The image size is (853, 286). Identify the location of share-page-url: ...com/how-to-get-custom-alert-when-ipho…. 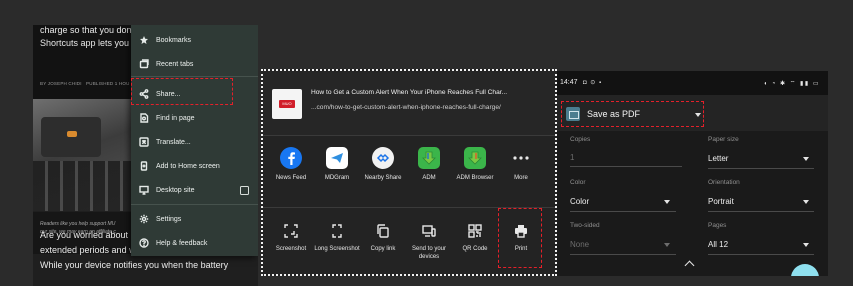
(406, 107).